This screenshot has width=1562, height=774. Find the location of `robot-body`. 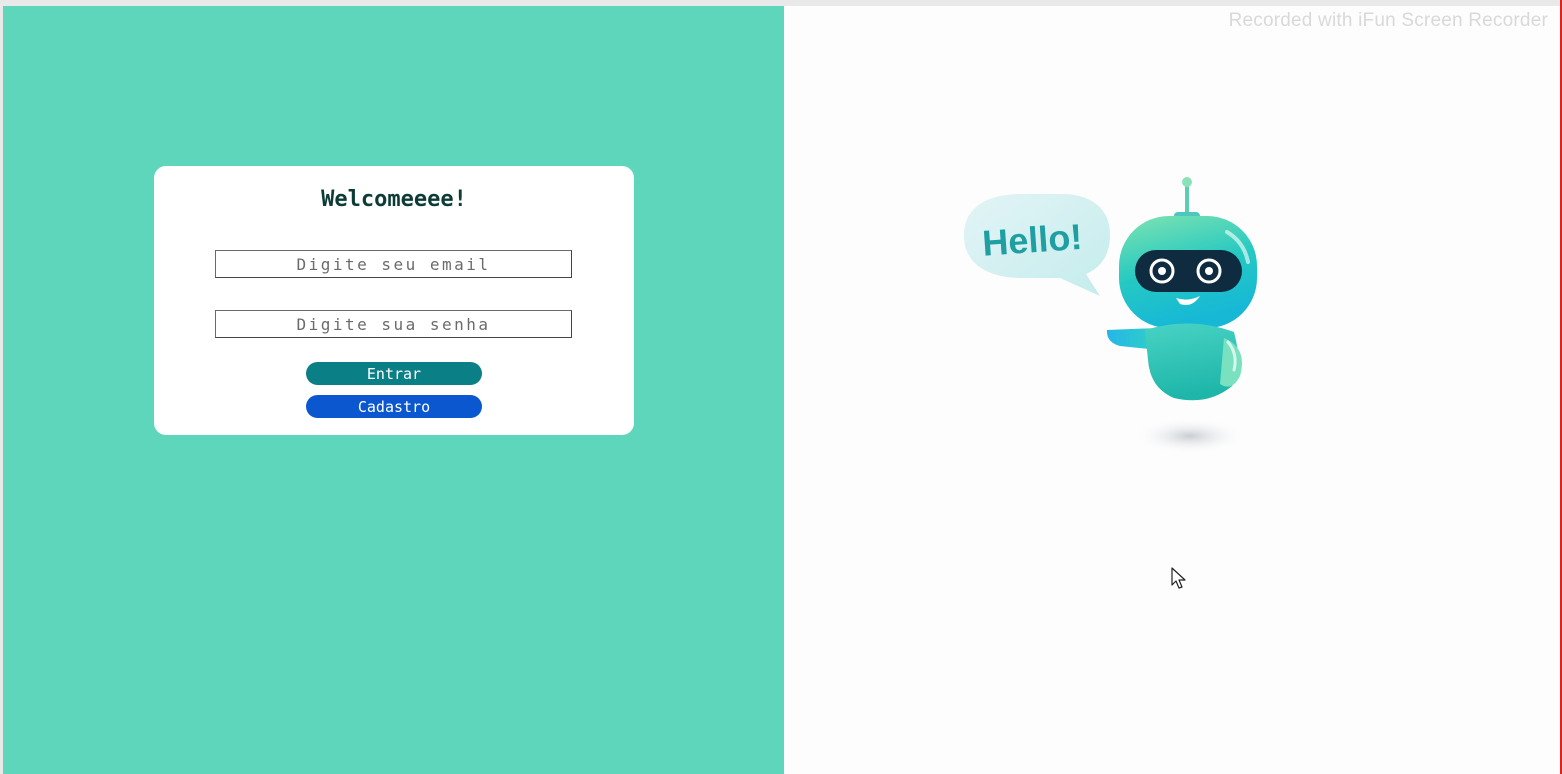

robot-body is located at coordinates (1174, 362).